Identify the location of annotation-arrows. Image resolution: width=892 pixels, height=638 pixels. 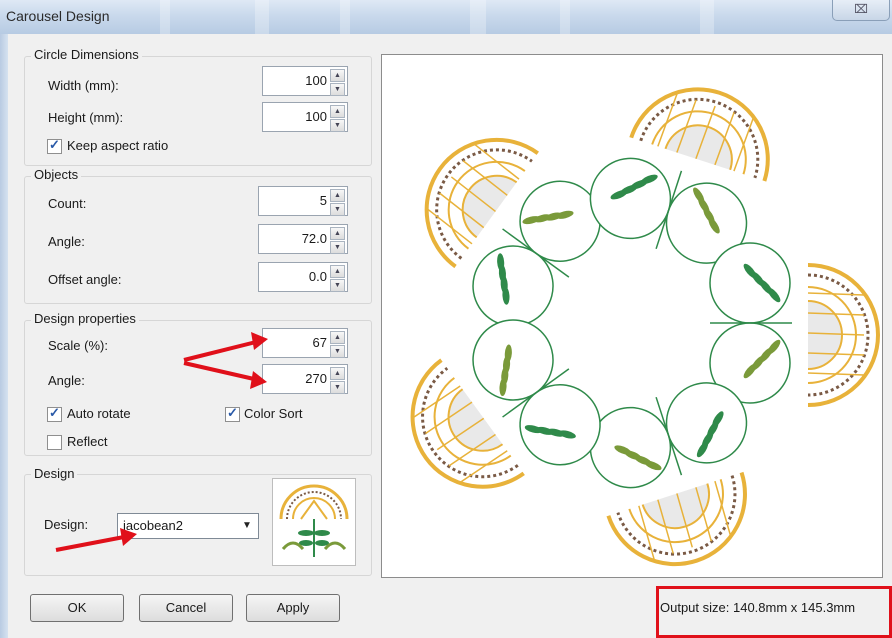
(161, 442).